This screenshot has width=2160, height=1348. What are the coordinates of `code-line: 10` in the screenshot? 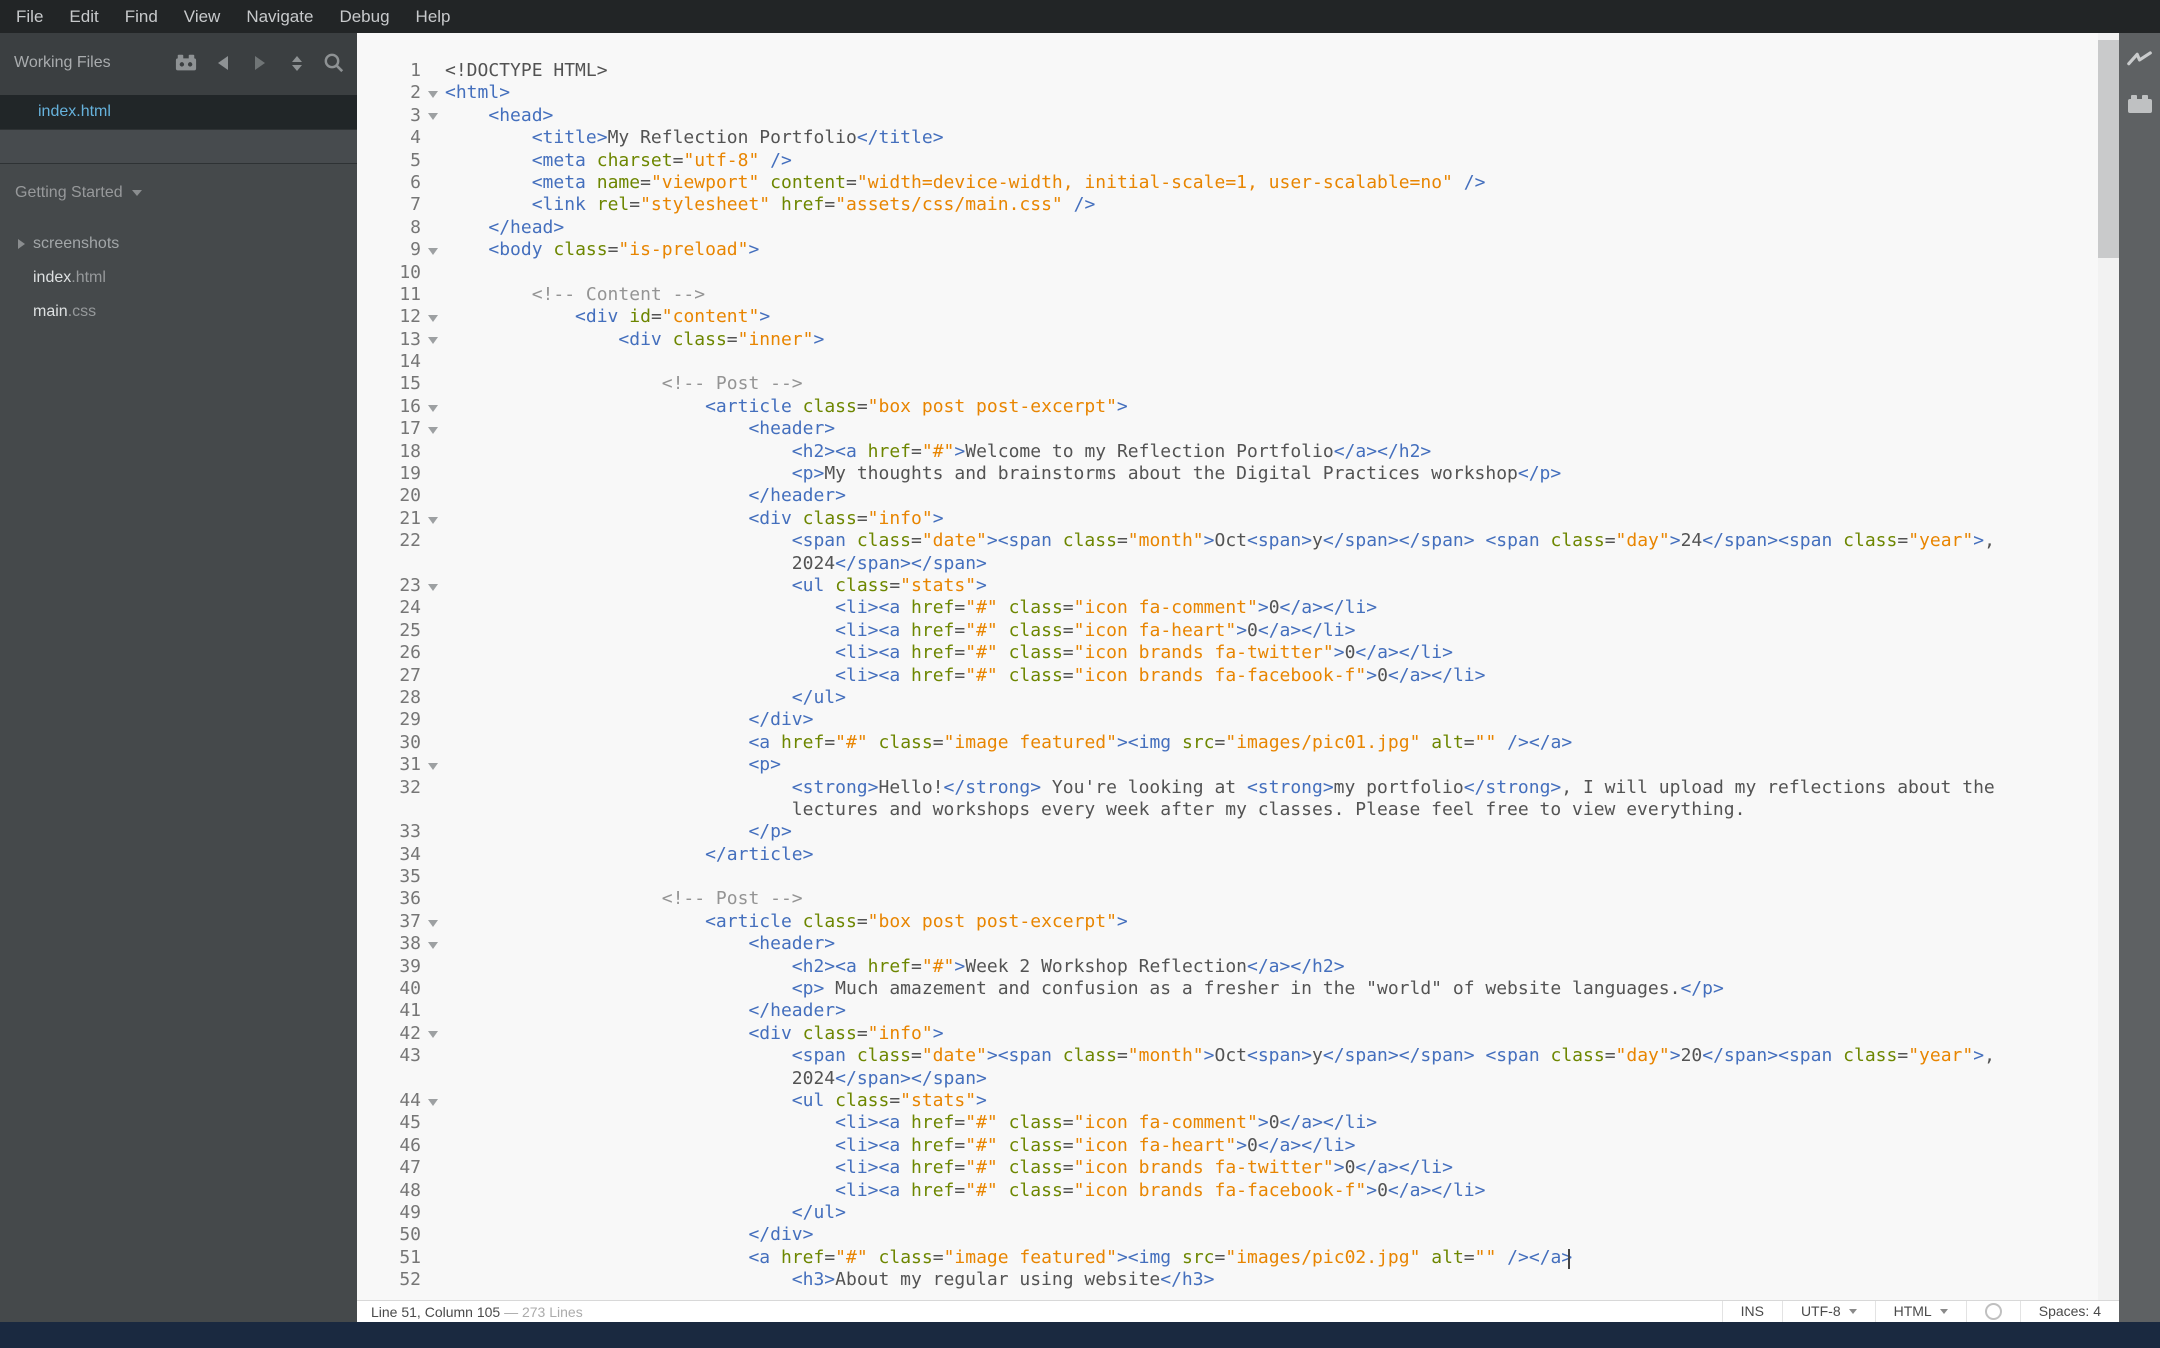 It's located at (1227, 273).